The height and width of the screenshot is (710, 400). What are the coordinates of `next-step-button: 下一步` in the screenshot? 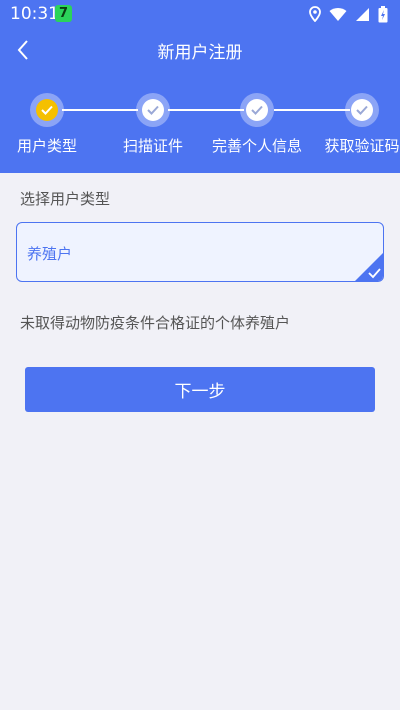 It's located at (200, 389).